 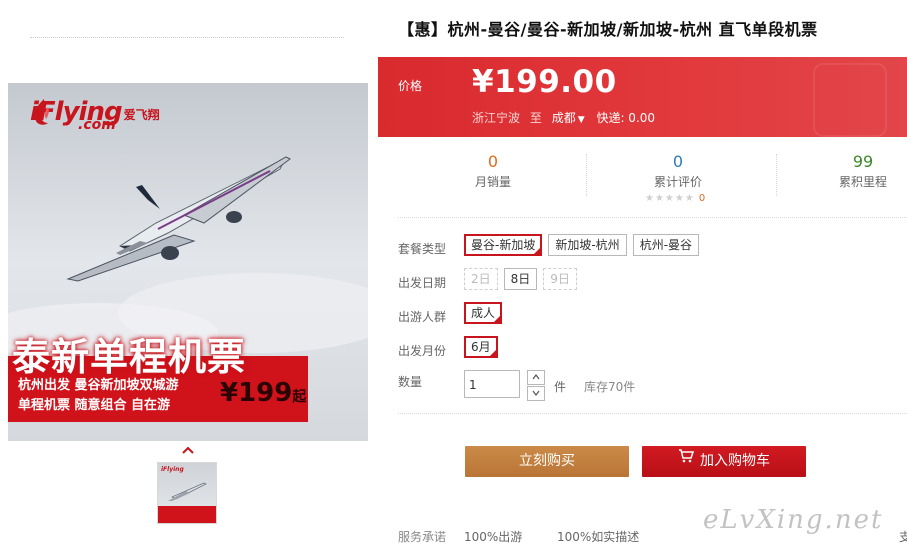 What do you see at coordinates (422, 283) in the screenshot?
I see `departure-date-label: 出发日期` at bounding box center [422, 283].